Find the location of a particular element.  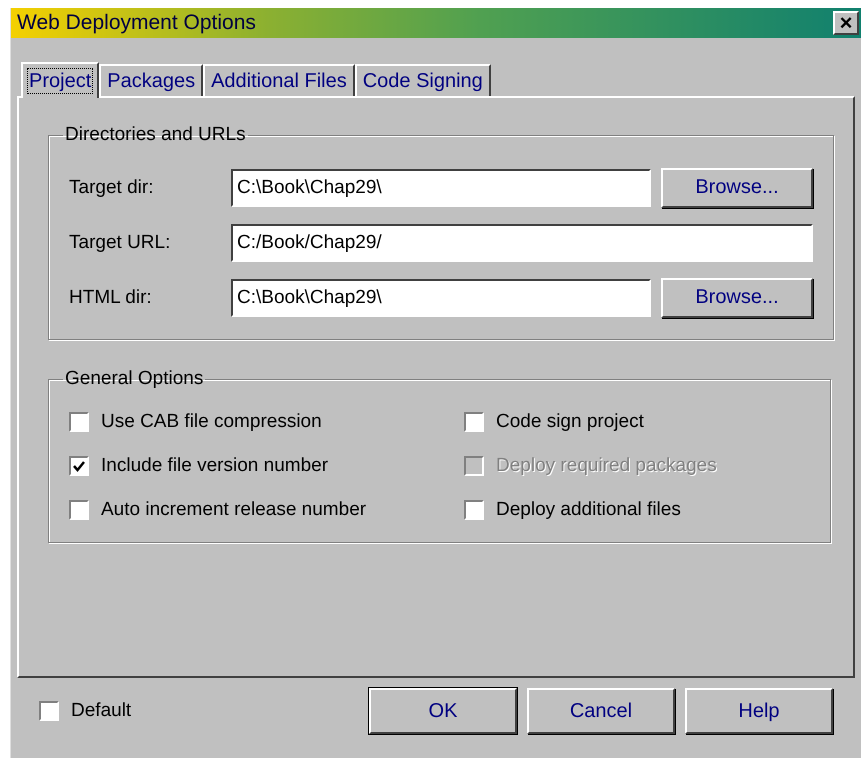

tab: Code Signing is located at coordinates (422, 80).